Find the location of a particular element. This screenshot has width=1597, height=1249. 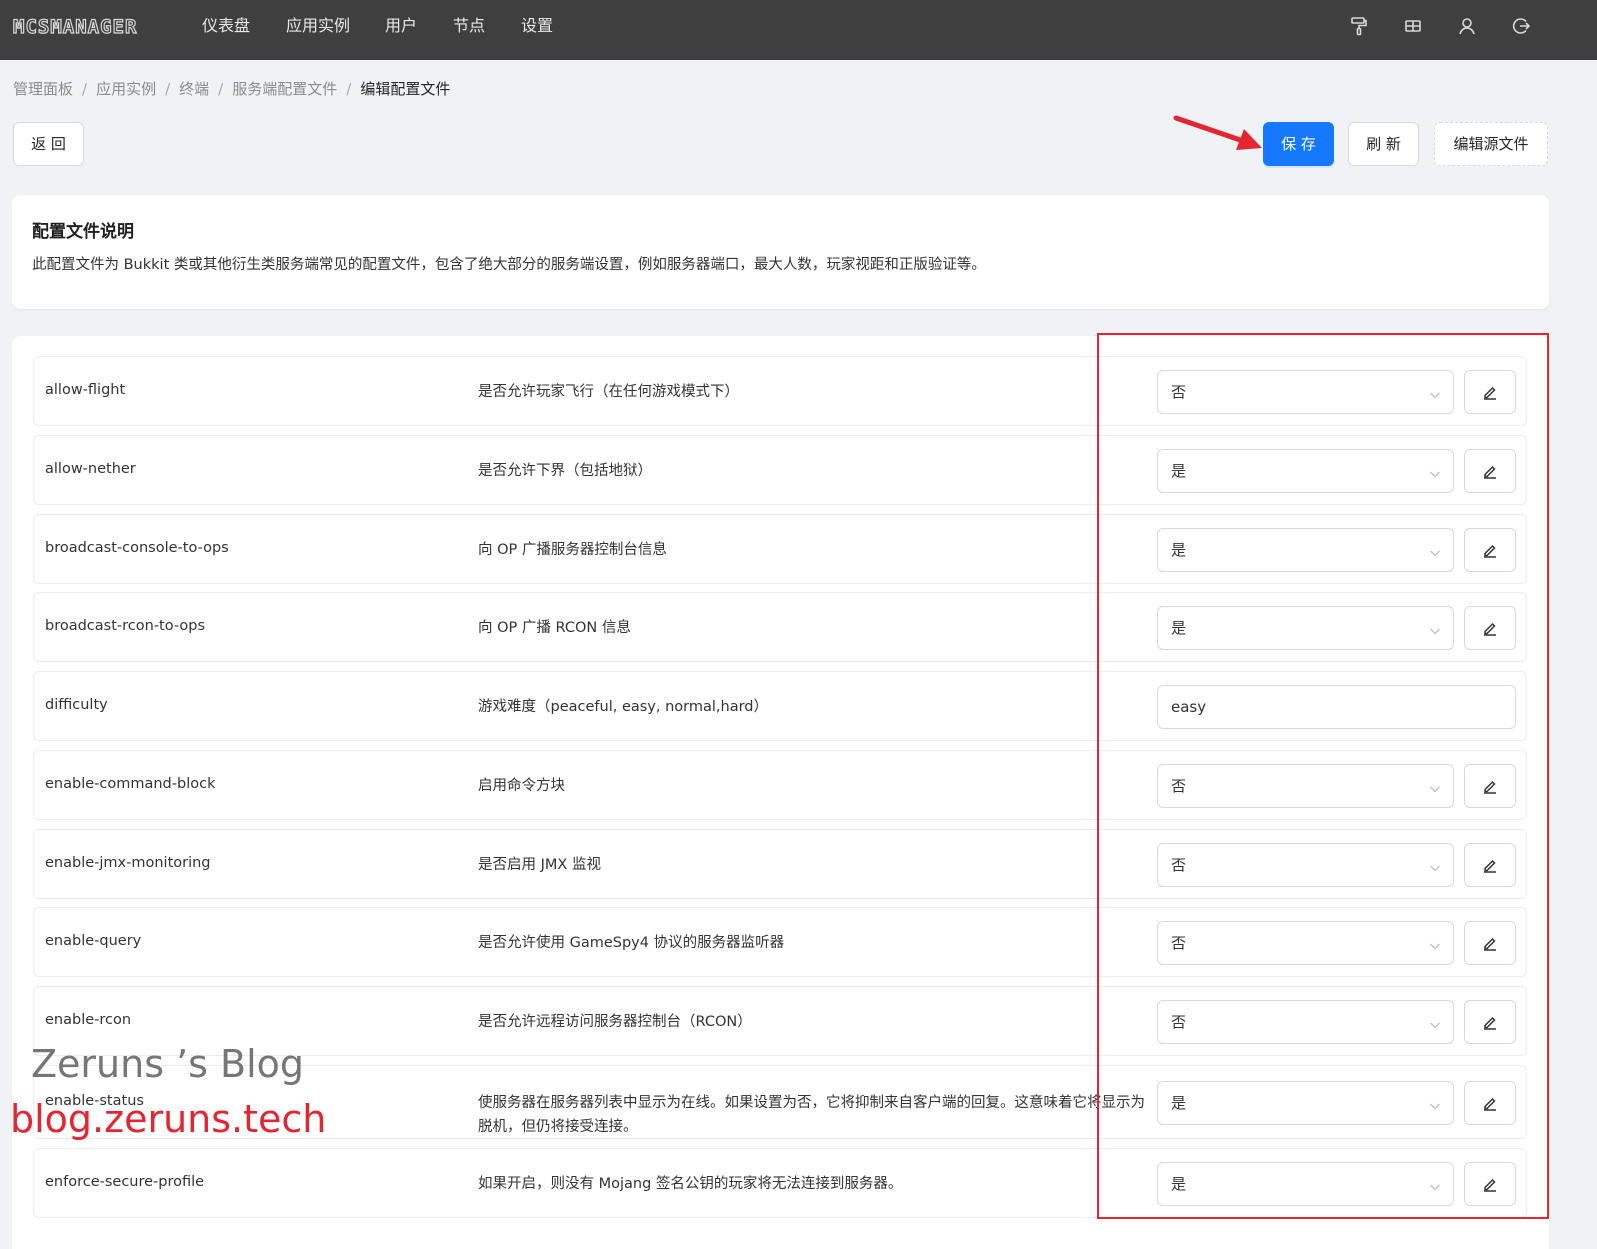

setting-key: difficulty is located at coordinates (76, 705).